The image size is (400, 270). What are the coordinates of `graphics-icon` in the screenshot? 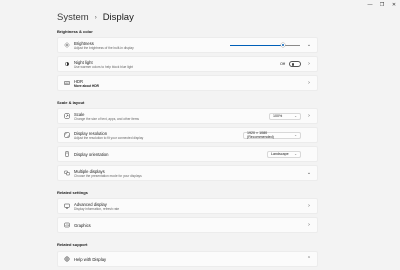 It's located at (66, 225).